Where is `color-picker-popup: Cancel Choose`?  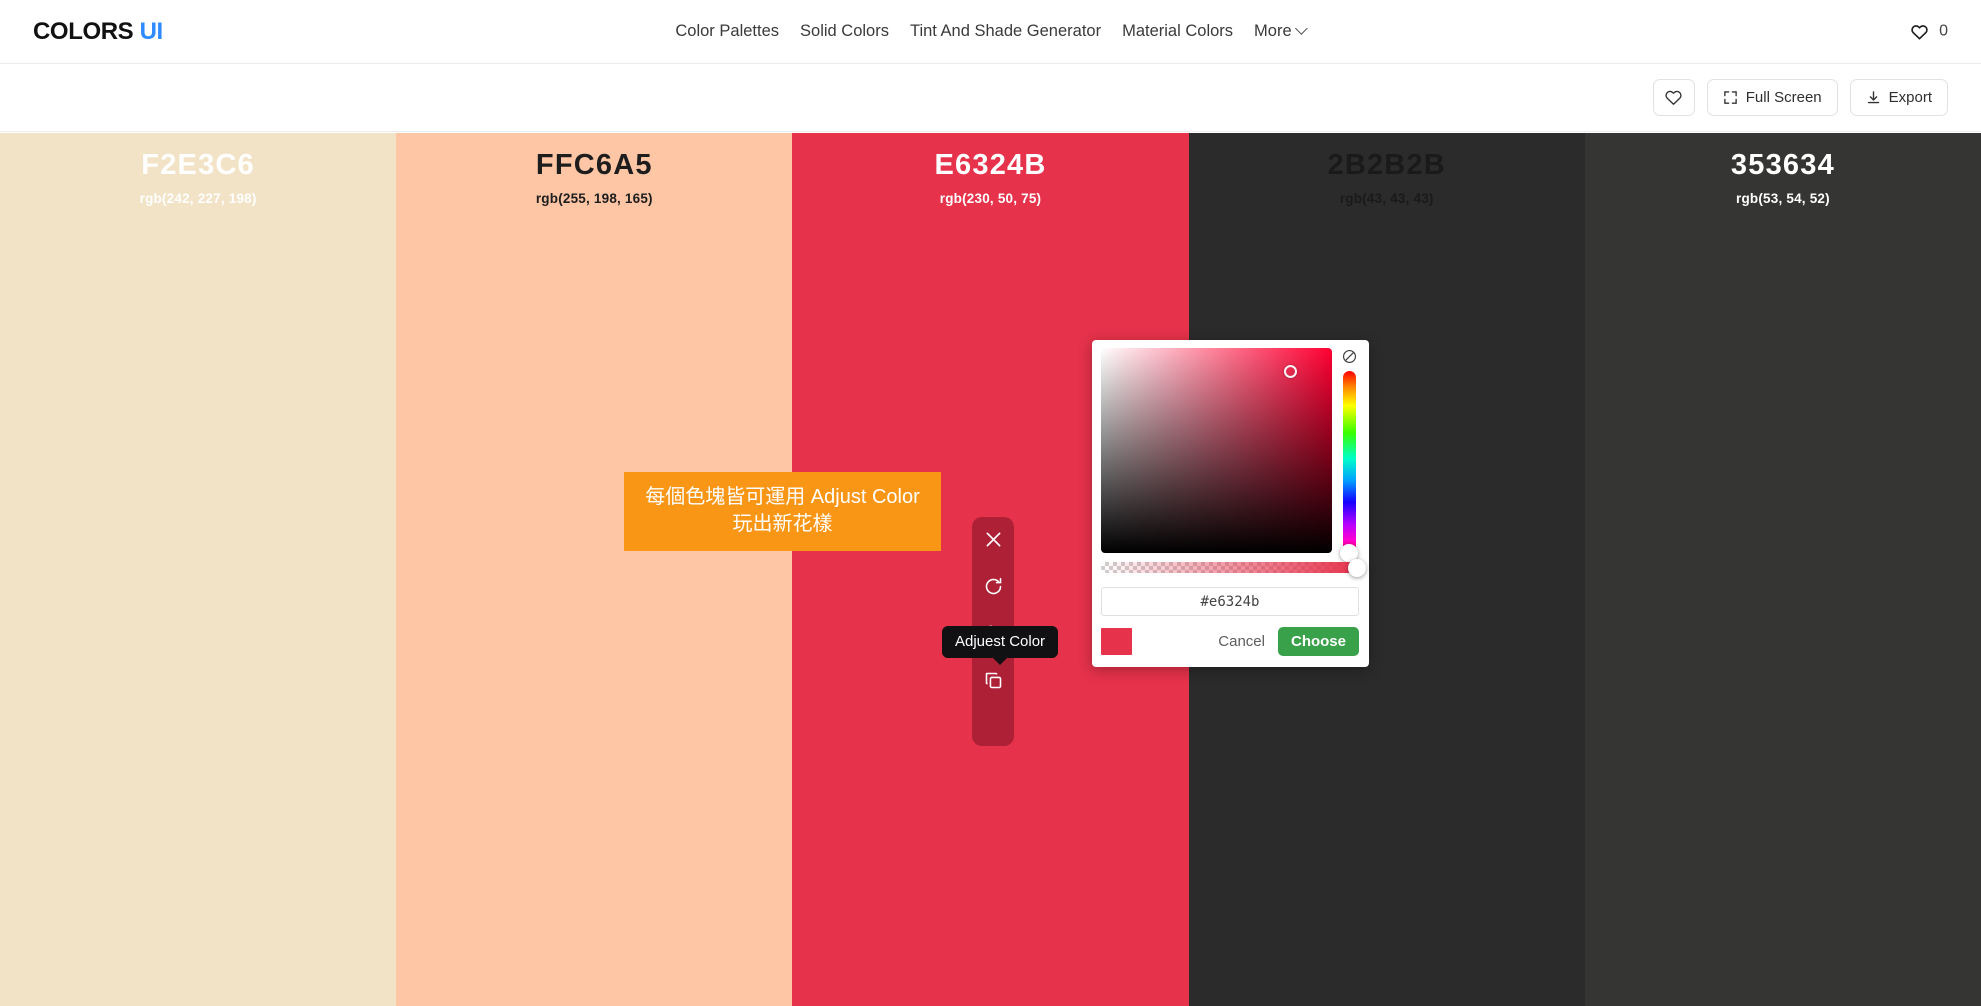 color-picker-popup: Cancel Choose is located at coordinates (1230, 503).